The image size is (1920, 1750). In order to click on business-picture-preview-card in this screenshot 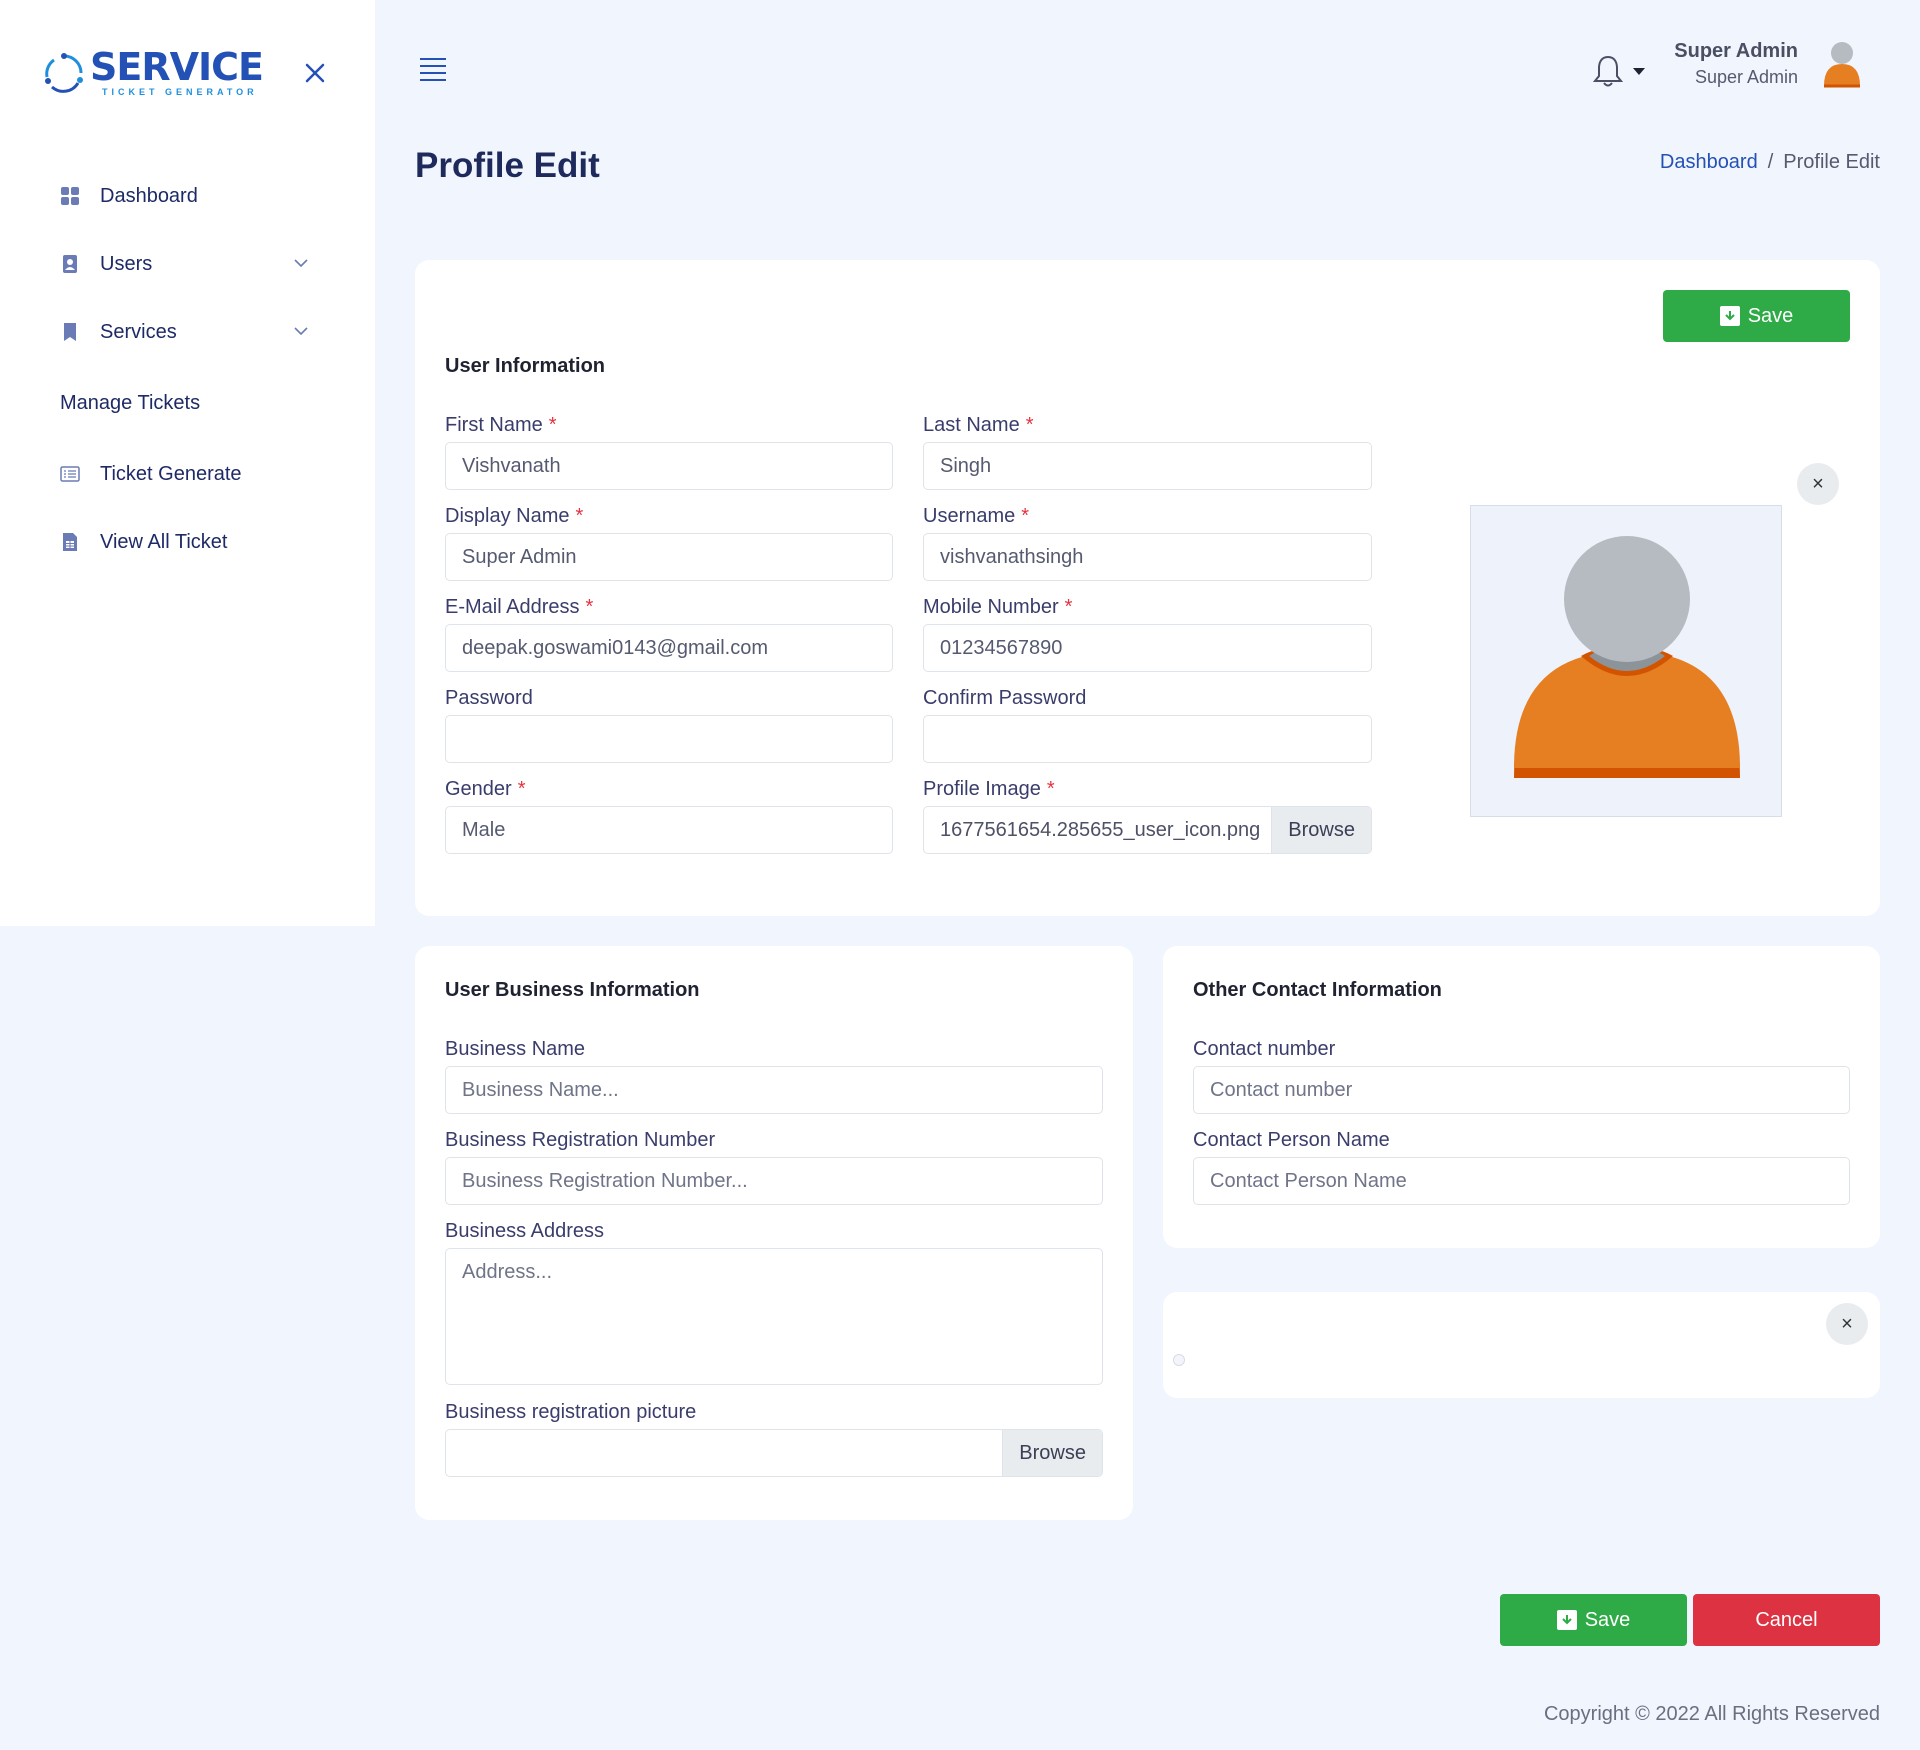, I will do `click(1521, 1345)`.